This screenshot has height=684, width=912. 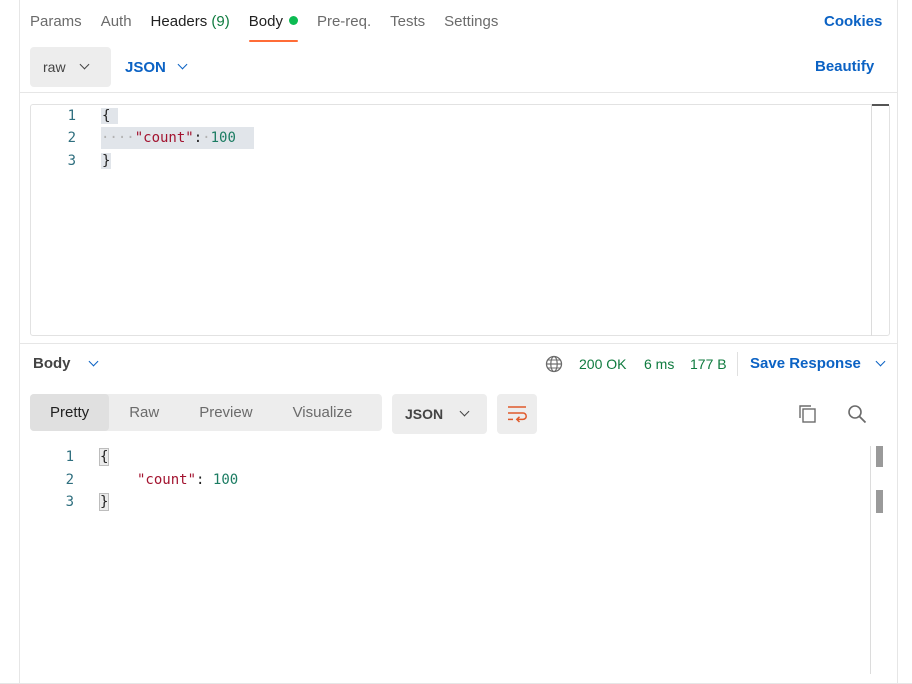 What do you see at coordinates (424, 414) in the screenshot?
I see `response-format-value: JSON` at bounding box center [424, 414].